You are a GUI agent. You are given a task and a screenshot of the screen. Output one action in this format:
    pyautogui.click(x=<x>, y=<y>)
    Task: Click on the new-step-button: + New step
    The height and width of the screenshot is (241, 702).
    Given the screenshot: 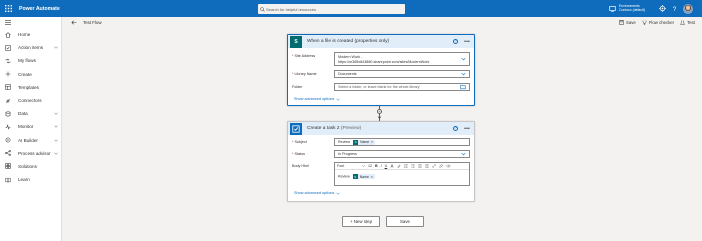 What is the action you would take?
    pyautogui.click(x=361, y=221)
    